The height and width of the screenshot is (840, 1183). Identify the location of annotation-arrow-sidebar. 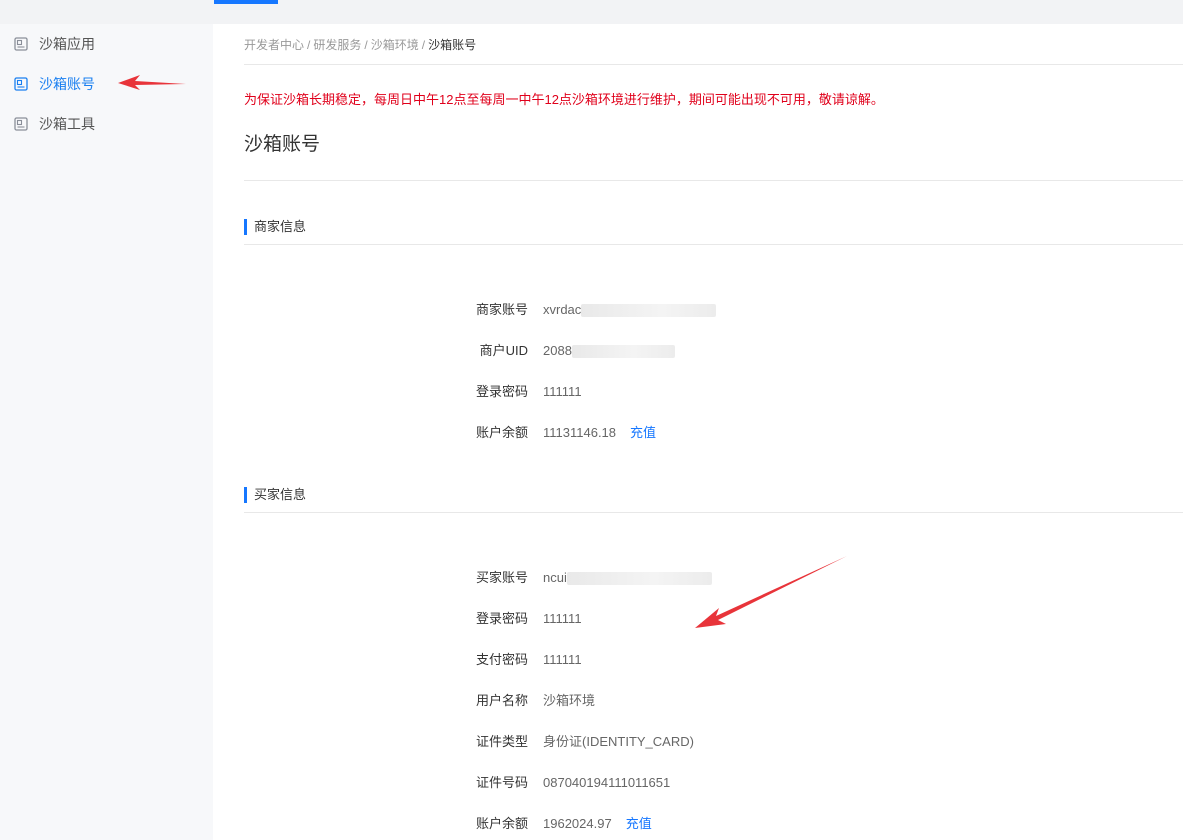
(152, 82).